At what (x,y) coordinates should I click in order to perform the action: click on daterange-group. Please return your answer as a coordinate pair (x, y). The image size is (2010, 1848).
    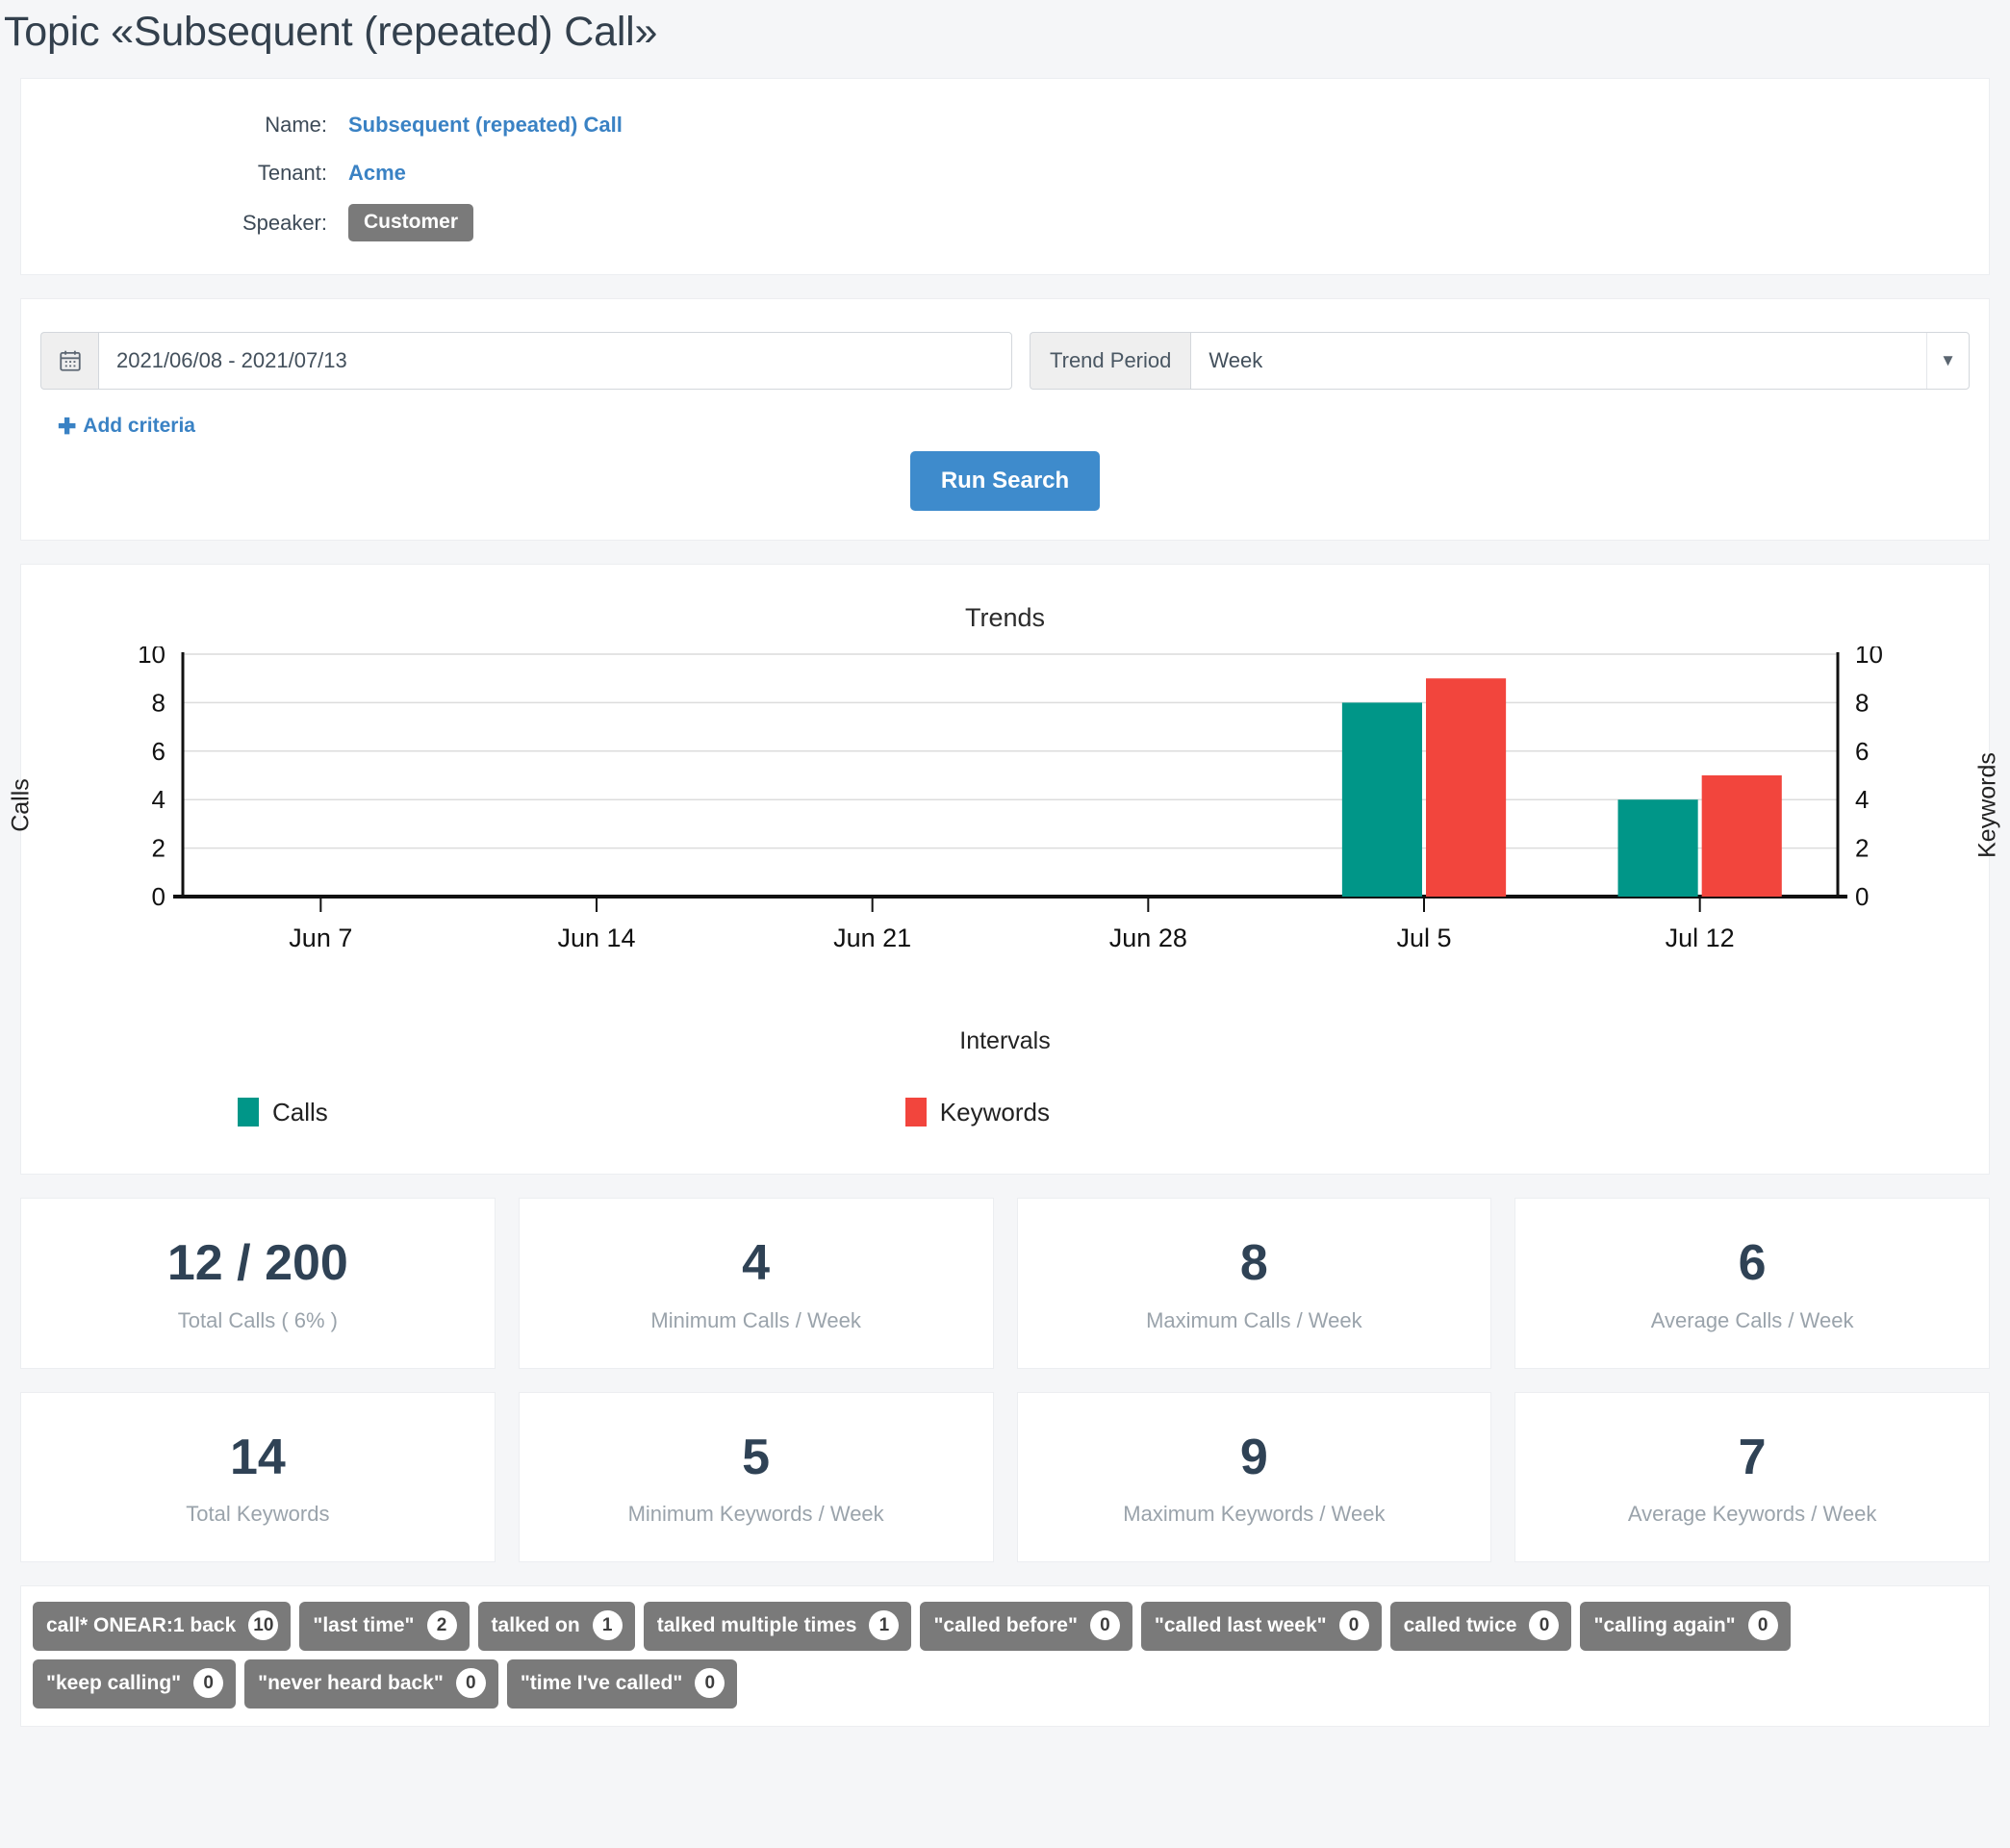
    Looking at the image, I should click on (526, 361).